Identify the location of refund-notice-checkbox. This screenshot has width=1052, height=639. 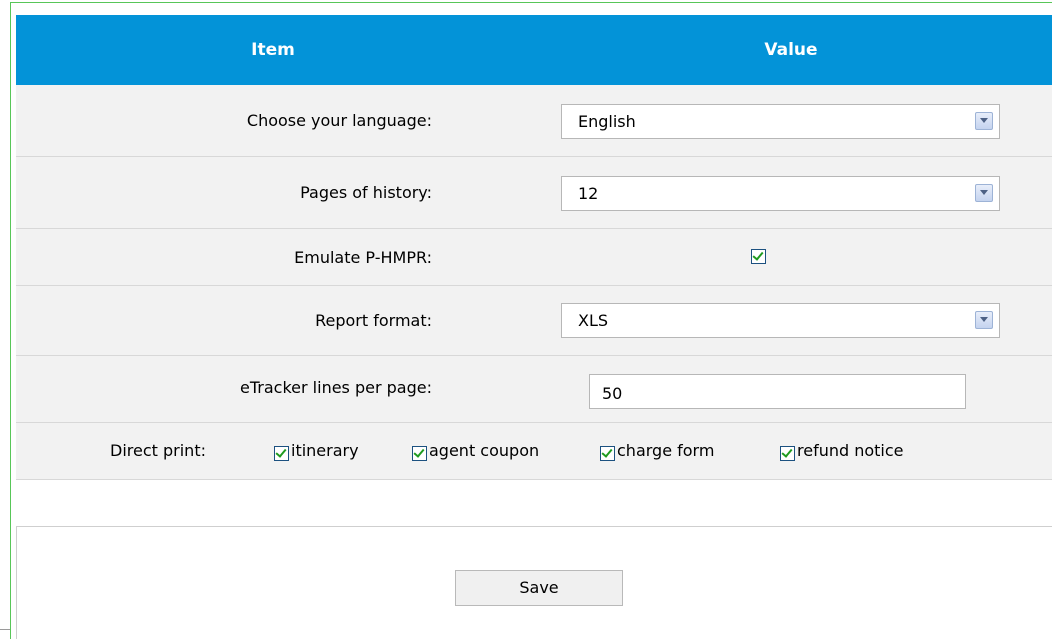
(787, 453).